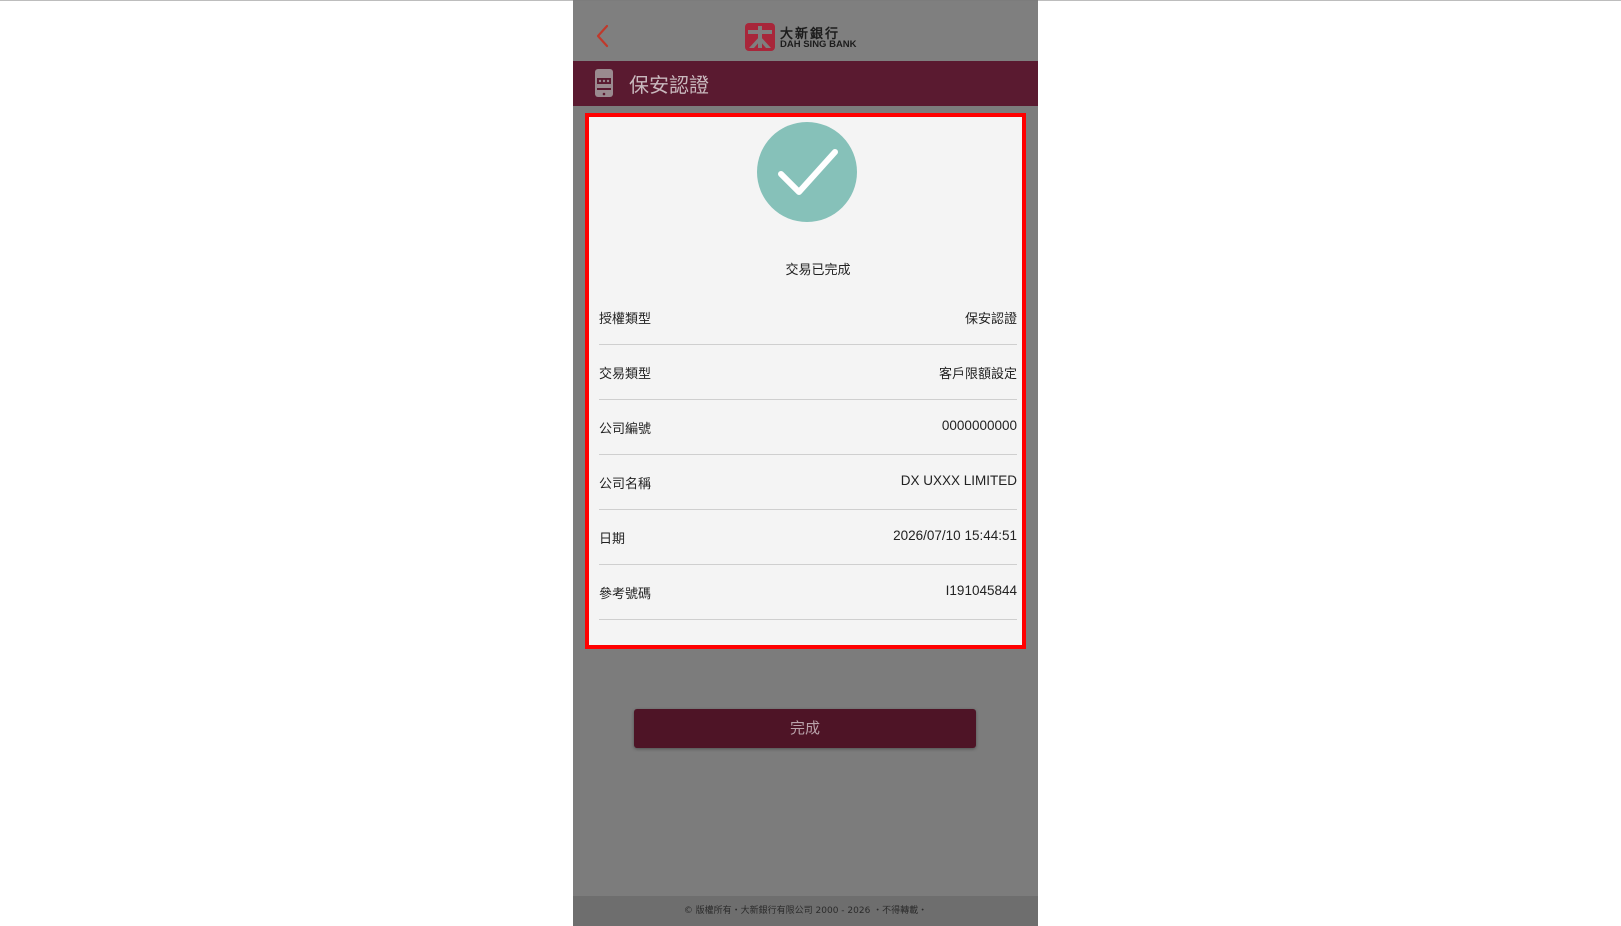  Describe the element at coordinates (805, 728) in the screenshot. I see `done-button: 完成` at that location.